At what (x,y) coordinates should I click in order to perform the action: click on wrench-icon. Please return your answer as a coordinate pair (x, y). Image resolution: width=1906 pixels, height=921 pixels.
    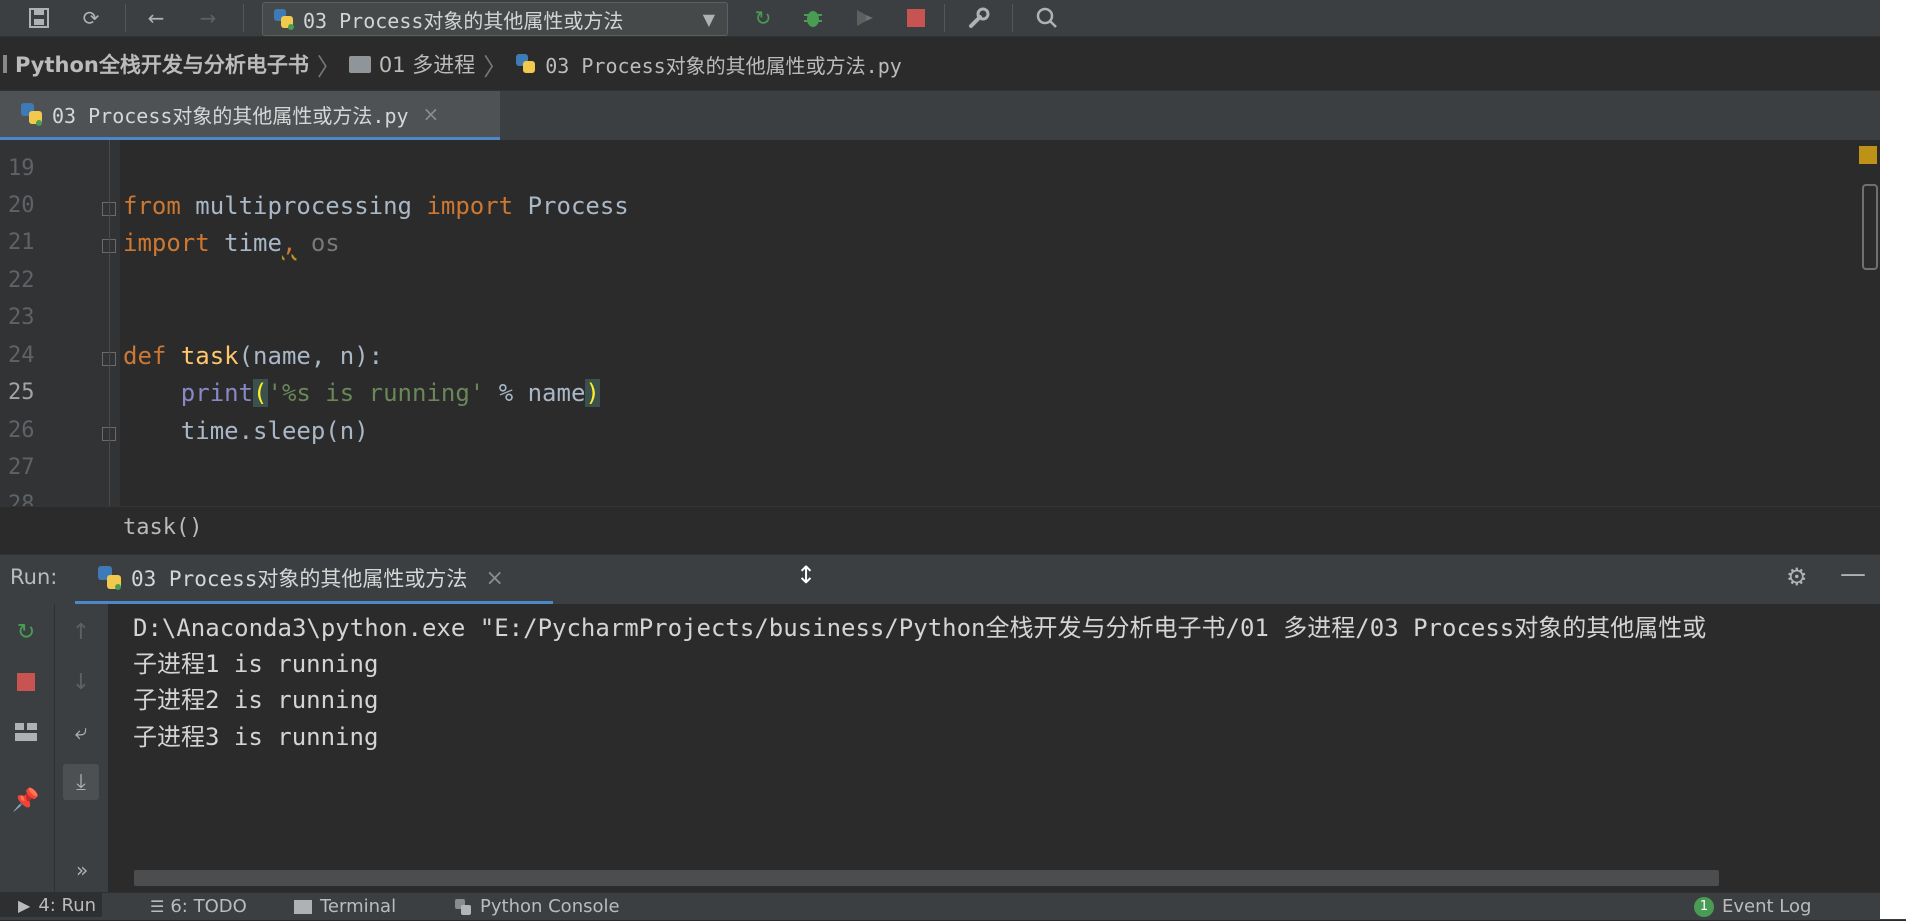
    Looking at the image, I should click on (979, 18).